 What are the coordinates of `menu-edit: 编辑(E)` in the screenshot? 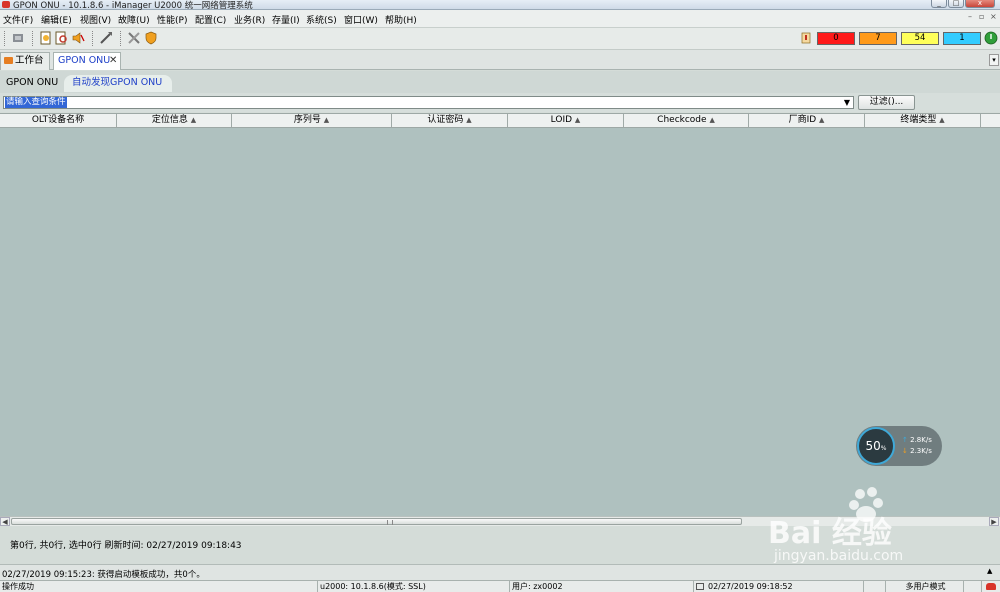 It's located at (56, 19).